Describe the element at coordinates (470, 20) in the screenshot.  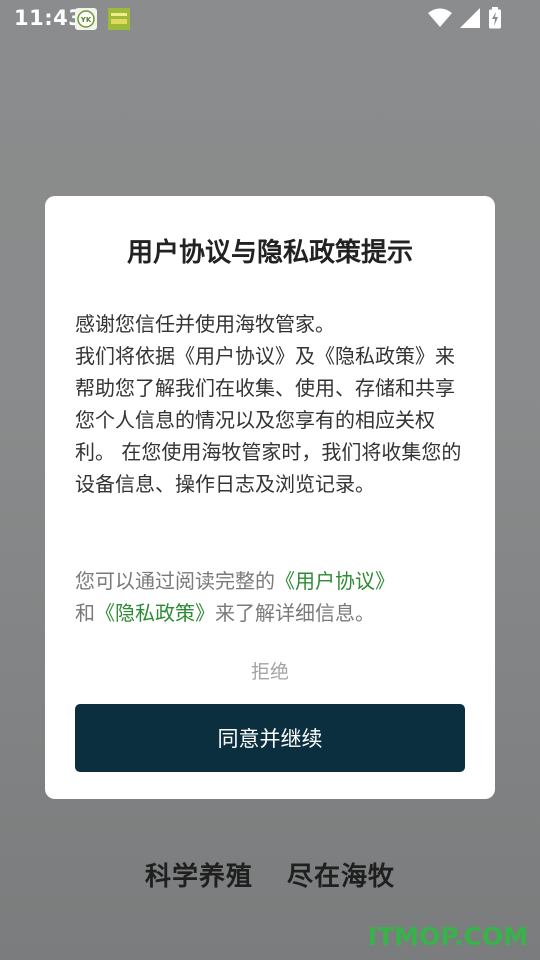
I see `signal-icon` at that location.